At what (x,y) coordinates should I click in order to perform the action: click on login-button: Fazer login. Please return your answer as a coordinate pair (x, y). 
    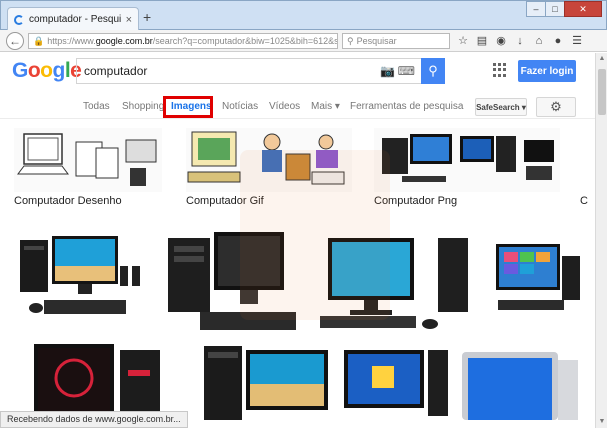
    Looking at the image, I should click on (547, 71).